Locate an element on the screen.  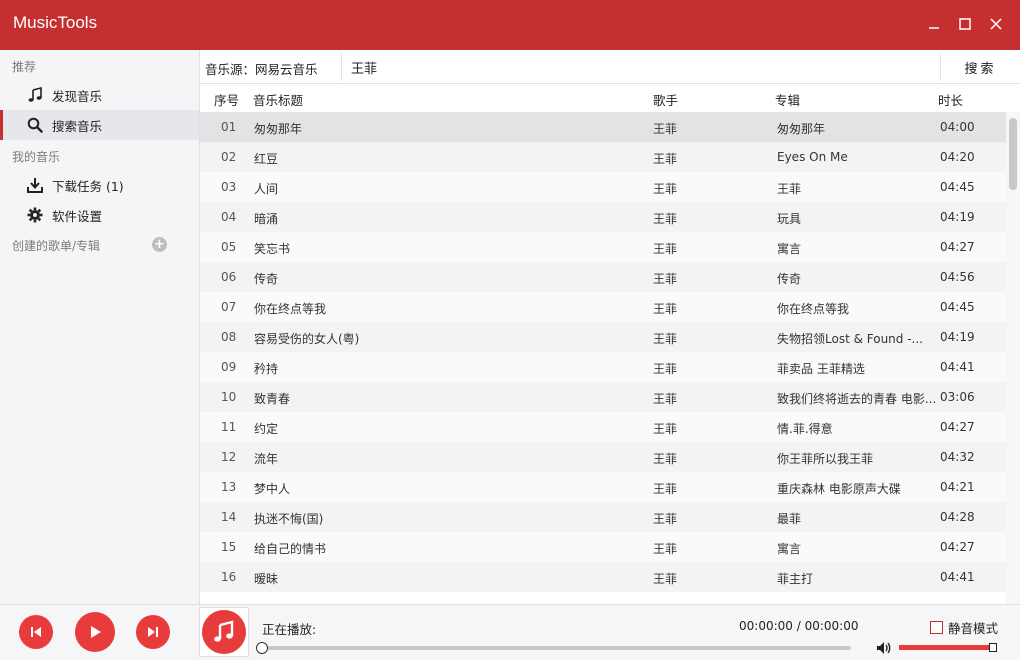
row-title: 容易受伤的女人(粤) is located at coordinates (307, 339).